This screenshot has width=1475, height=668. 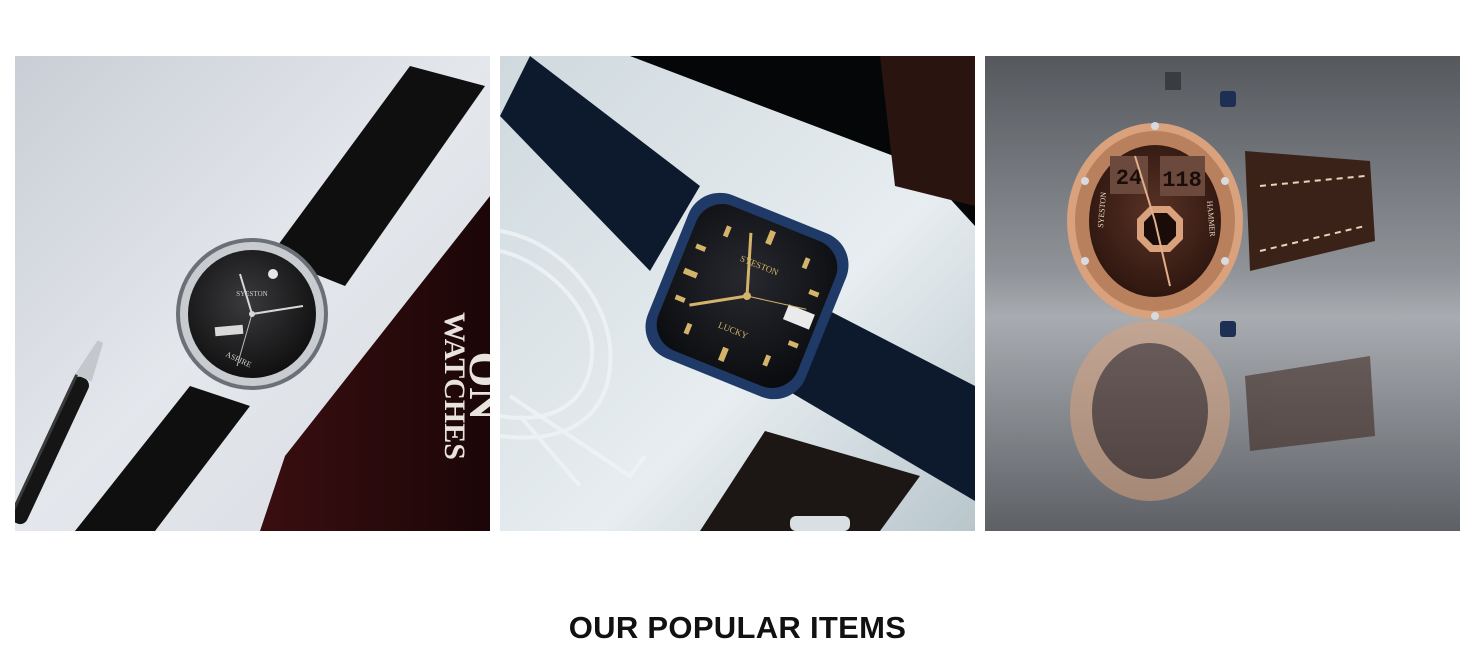 What do you see at coordinates (475, 386) in the screenshot?
I see `box-text-line2: ON` at bounding box center [475, 386].